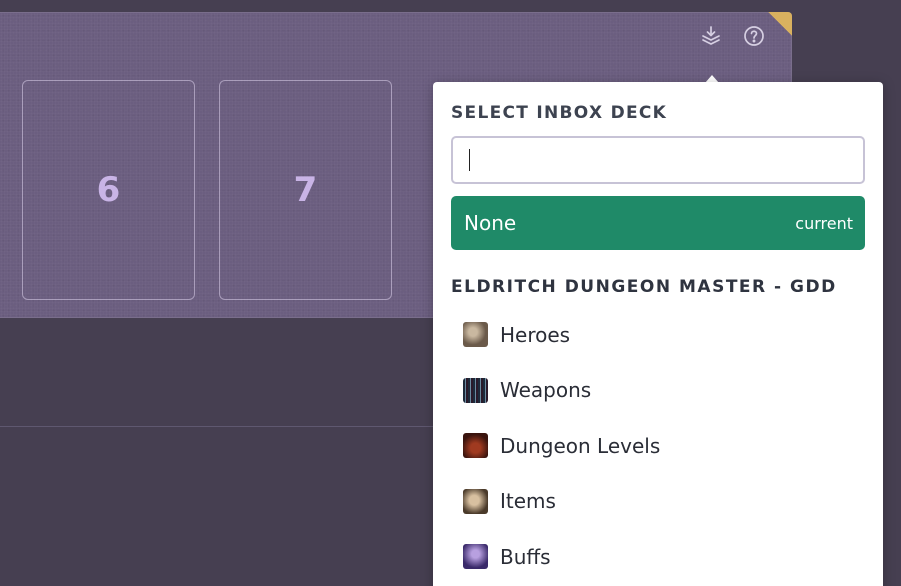 The height and width of the screenshot is (586, 901). I want to click on deck-option-heroes: Heroes, so click(658, 335).